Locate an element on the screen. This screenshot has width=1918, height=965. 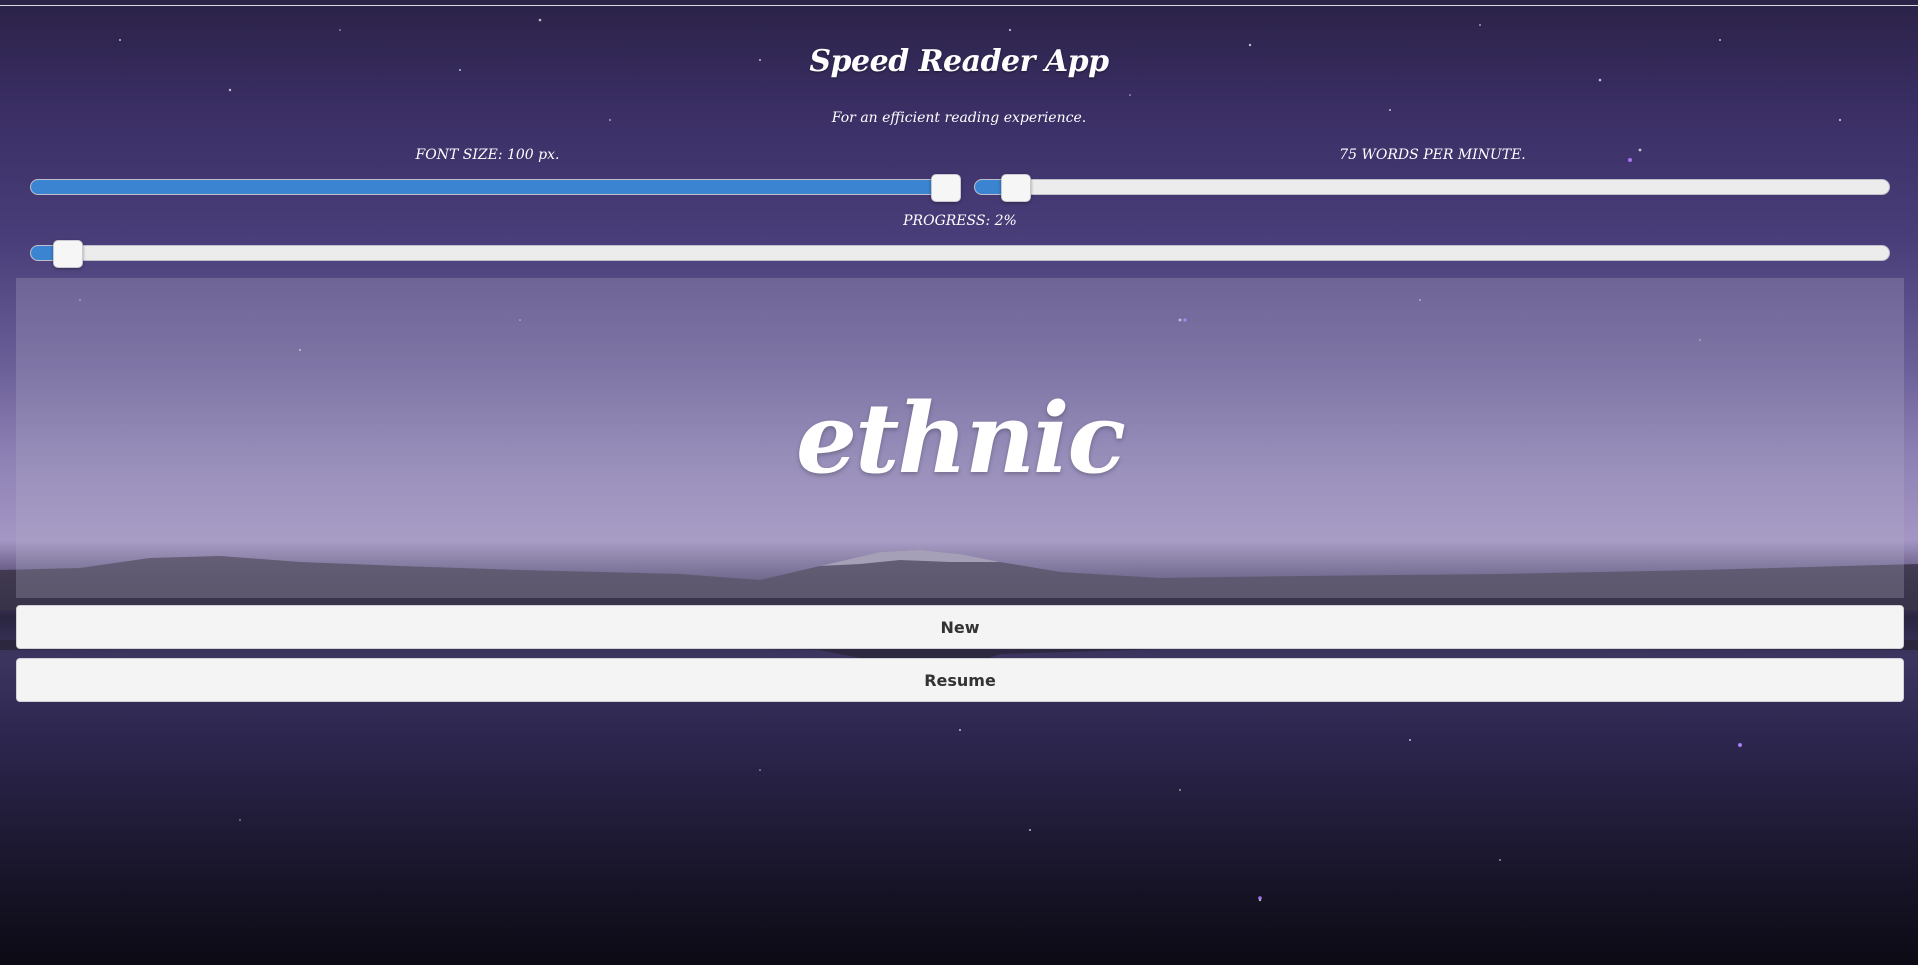
current-word: ethnic is located at coordinates (961, 438).